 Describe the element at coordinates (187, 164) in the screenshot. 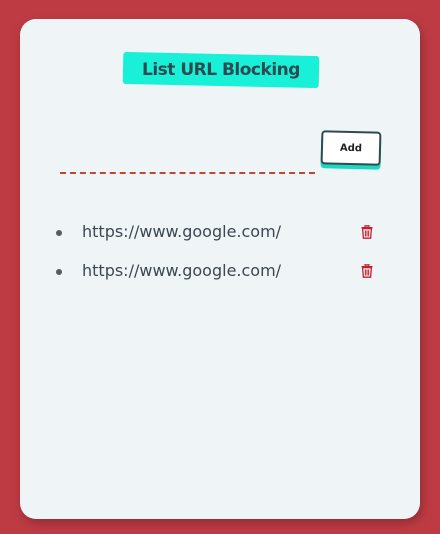

I see `url-input` at that location.